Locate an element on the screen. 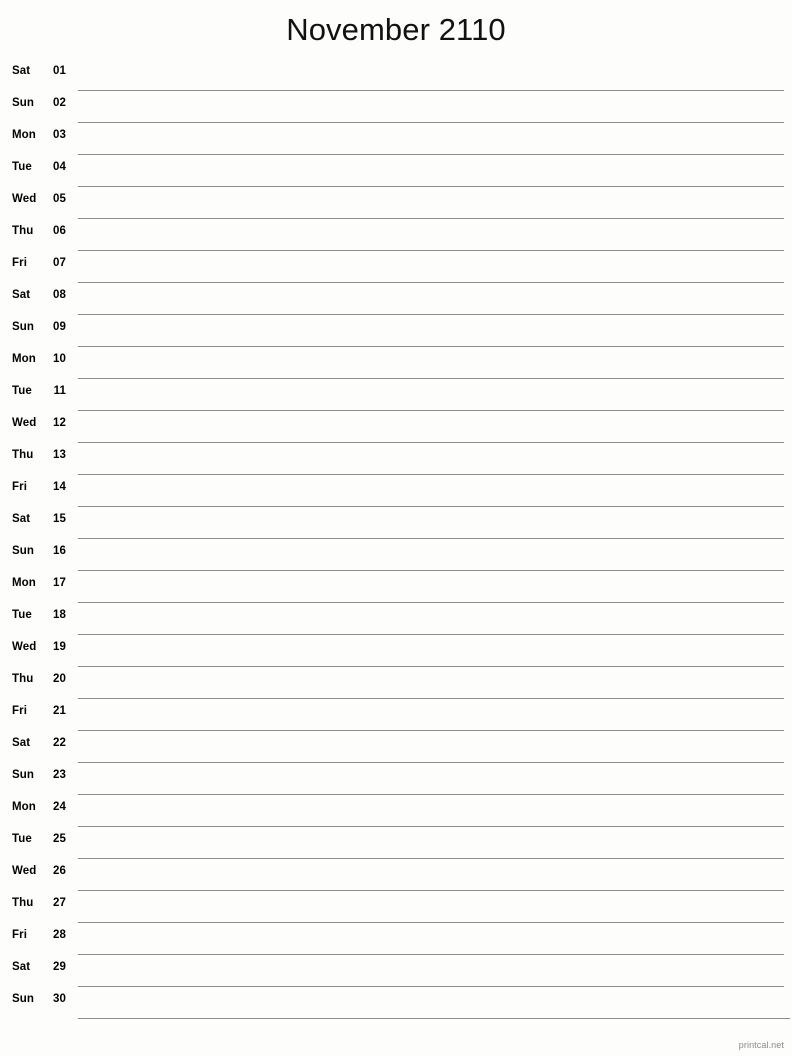  date-number: 19 is located at coordinates (59, 647).